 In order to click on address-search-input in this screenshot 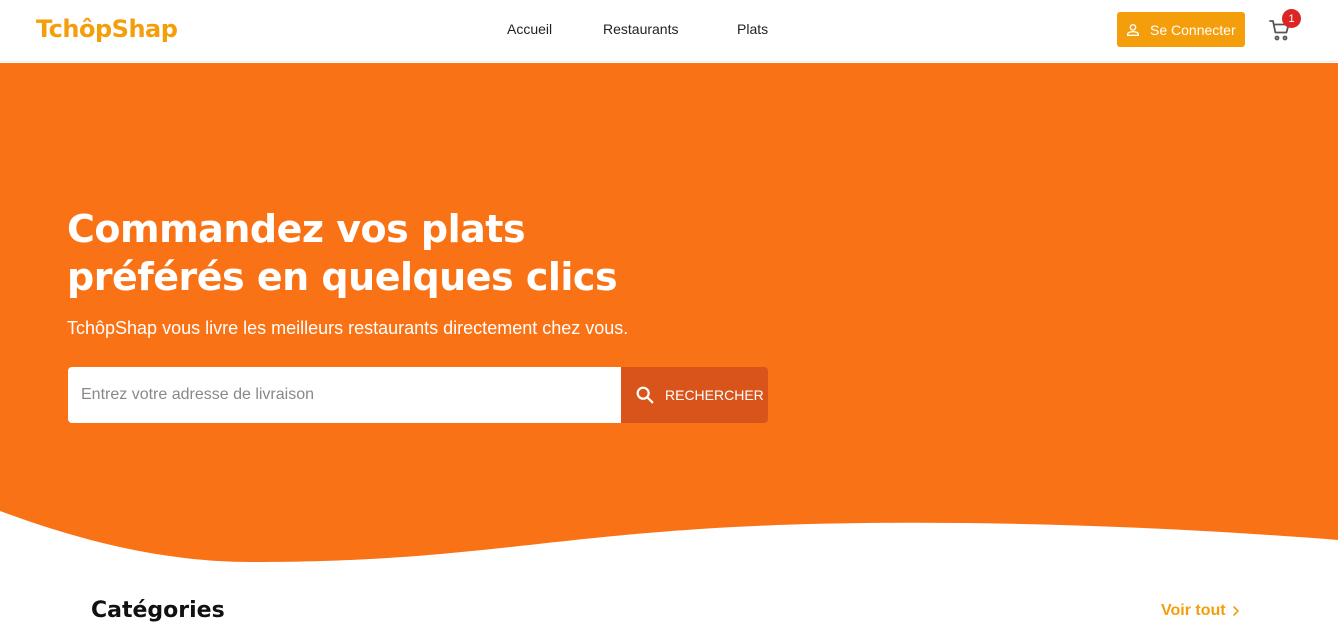, I will do `click(344, 395)`.